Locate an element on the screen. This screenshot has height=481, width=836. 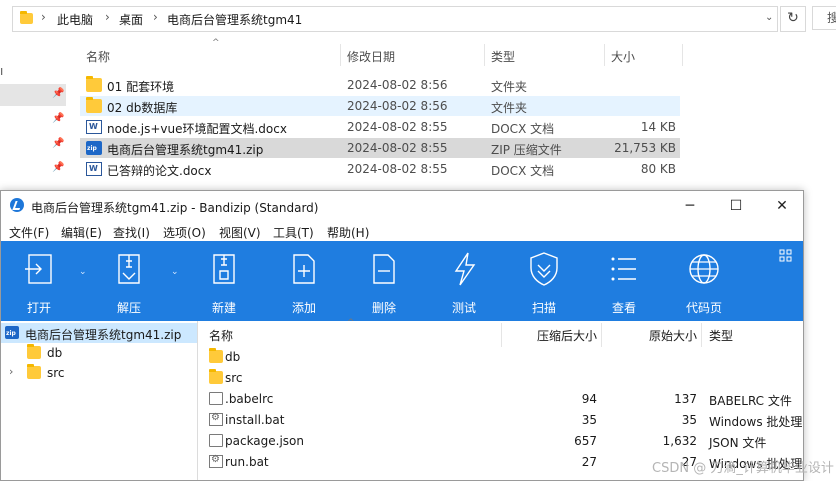
globe-icon is located at coordinates (704, 269).